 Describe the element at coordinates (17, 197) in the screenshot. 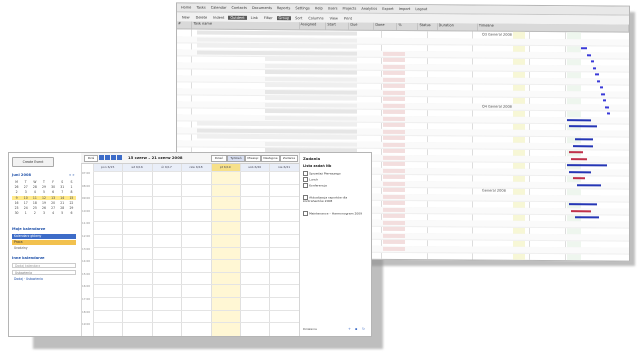

I see `mini-calendar-day: 9` at that location.